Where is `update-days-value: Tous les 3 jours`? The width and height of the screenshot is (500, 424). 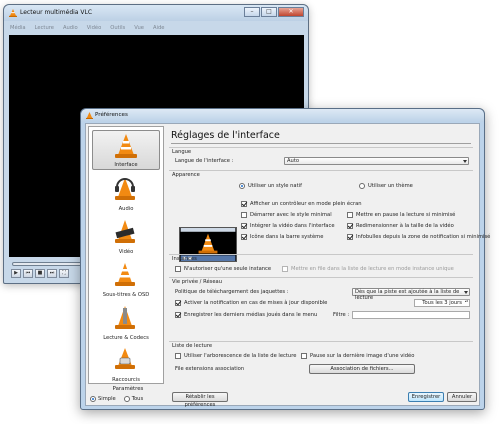 update-days-value: Tous les 3 jours is located at coordinates (442, 303).